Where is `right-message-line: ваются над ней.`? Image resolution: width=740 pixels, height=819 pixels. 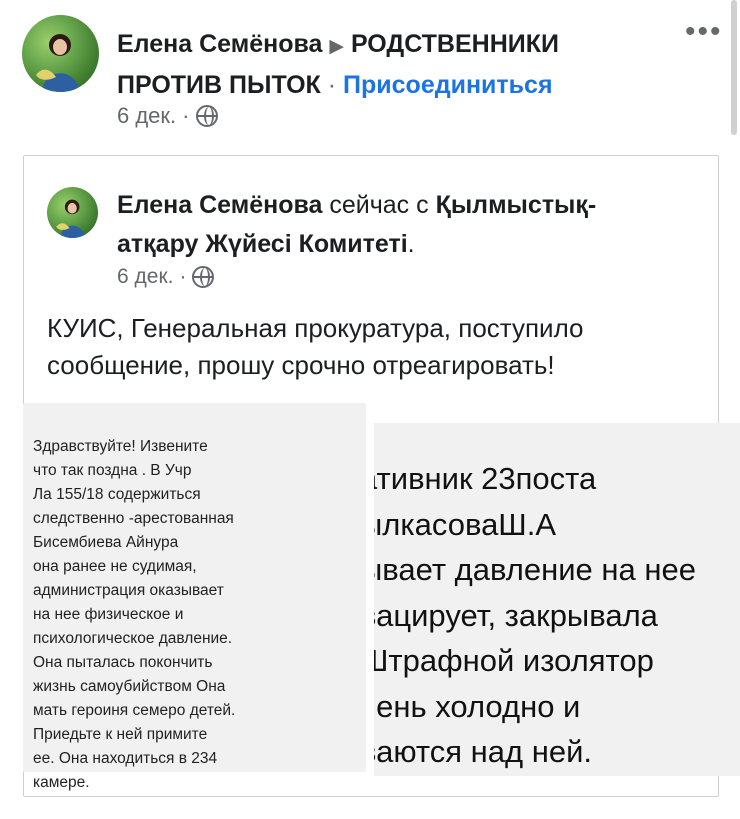
right-message-line: ваются над ней. is located at coordinates (483, 751).